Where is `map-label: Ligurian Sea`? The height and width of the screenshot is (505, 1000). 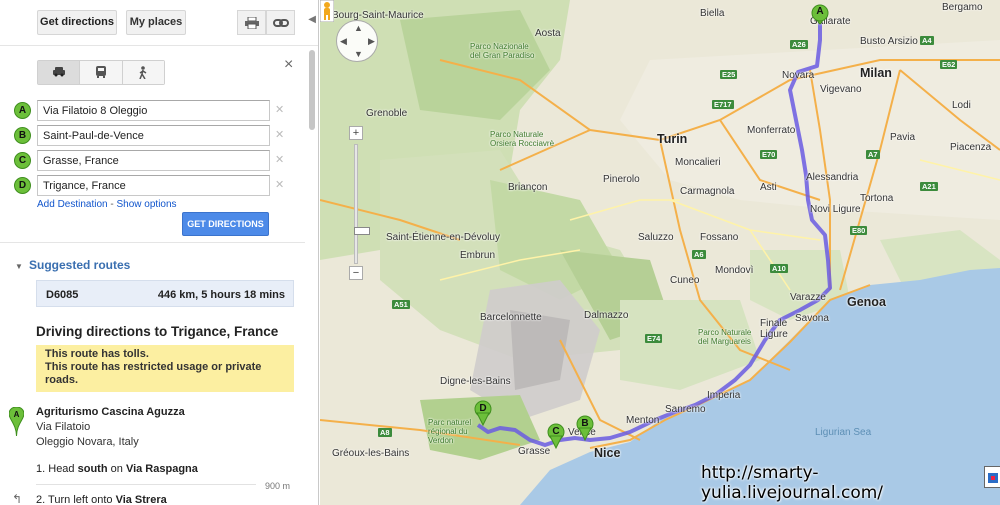
map-label: Ligurian Sea is located at coordinates (843, 432).